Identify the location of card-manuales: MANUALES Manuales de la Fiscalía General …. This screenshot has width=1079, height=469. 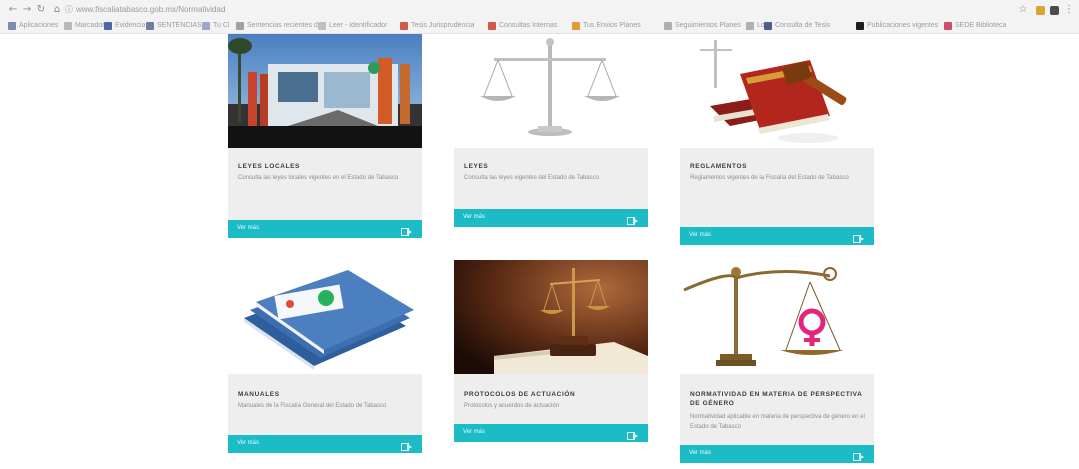
(325, 356).